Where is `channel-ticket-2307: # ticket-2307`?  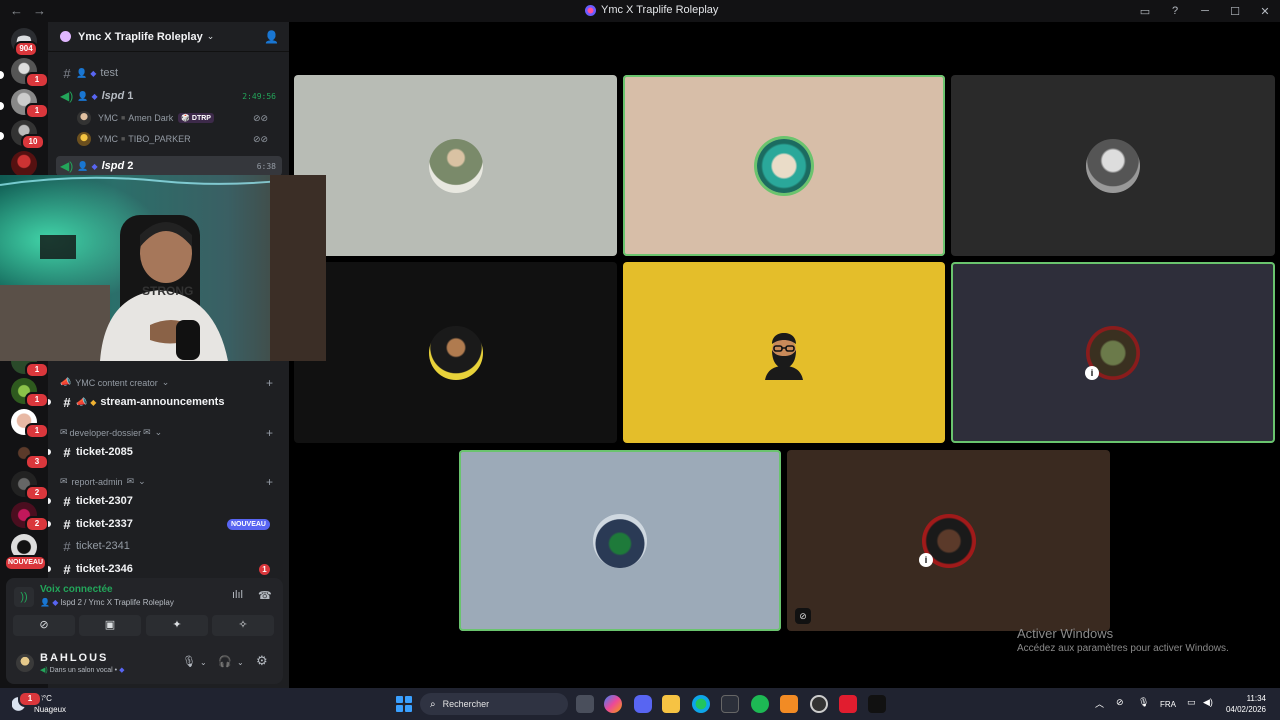
channel-ticket-2307: # ticket-2307 is located at coordinates (169, 501).